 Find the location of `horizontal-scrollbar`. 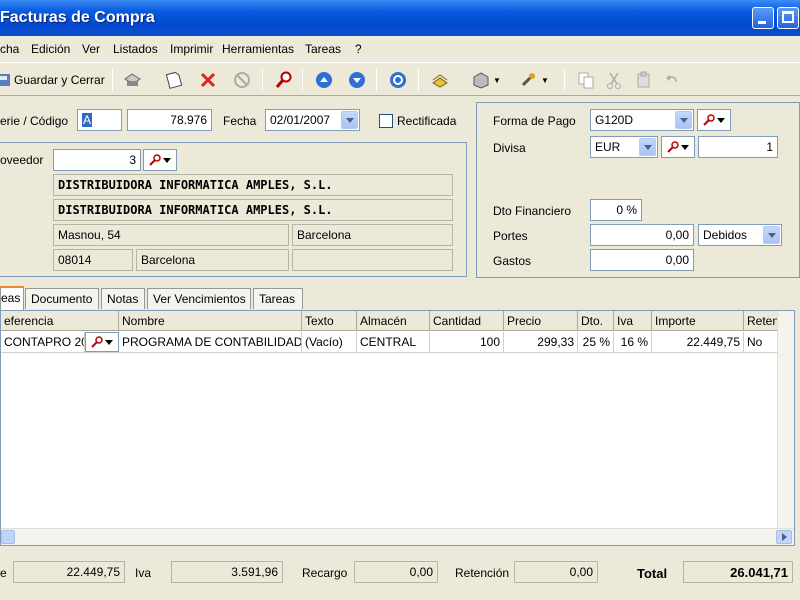

horizontal-scrollbar is located at coordinates (397, 536).